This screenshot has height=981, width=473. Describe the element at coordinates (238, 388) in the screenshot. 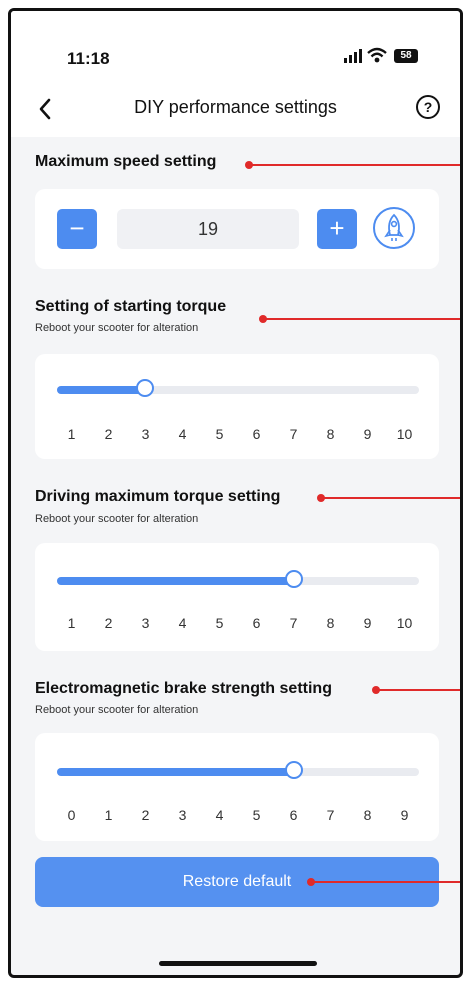

I see `starting-torque-slider-track` at that location.